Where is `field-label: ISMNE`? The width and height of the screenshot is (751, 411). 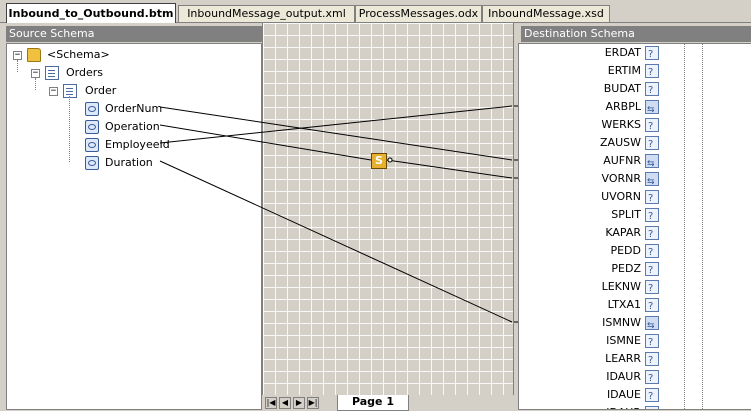
field-label: ISMNE is located at coordinates (623, 340).